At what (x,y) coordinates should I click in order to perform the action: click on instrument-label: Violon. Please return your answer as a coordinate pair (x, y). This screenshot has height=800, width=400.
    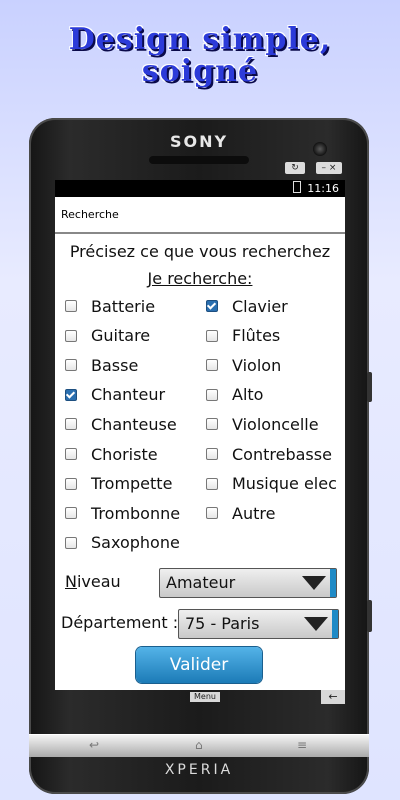
    Looking at the image, I should click on (257, 365).